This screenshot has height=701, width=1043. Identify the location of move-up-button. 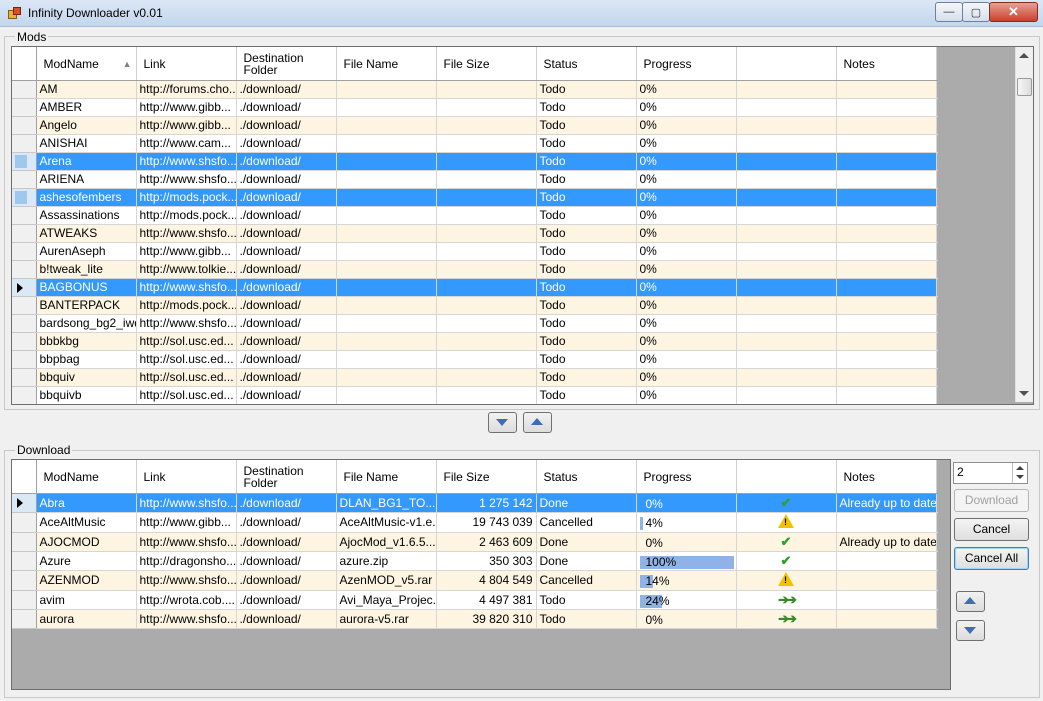
(537, 422).